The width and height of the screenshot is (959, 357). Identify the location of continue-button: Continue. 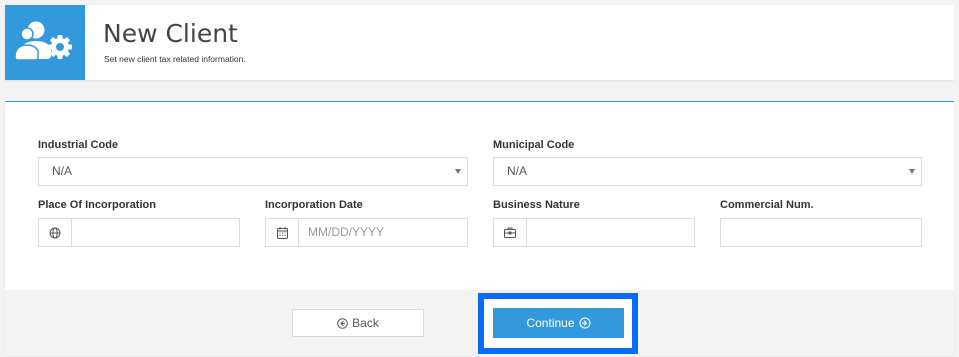
(558, 323).